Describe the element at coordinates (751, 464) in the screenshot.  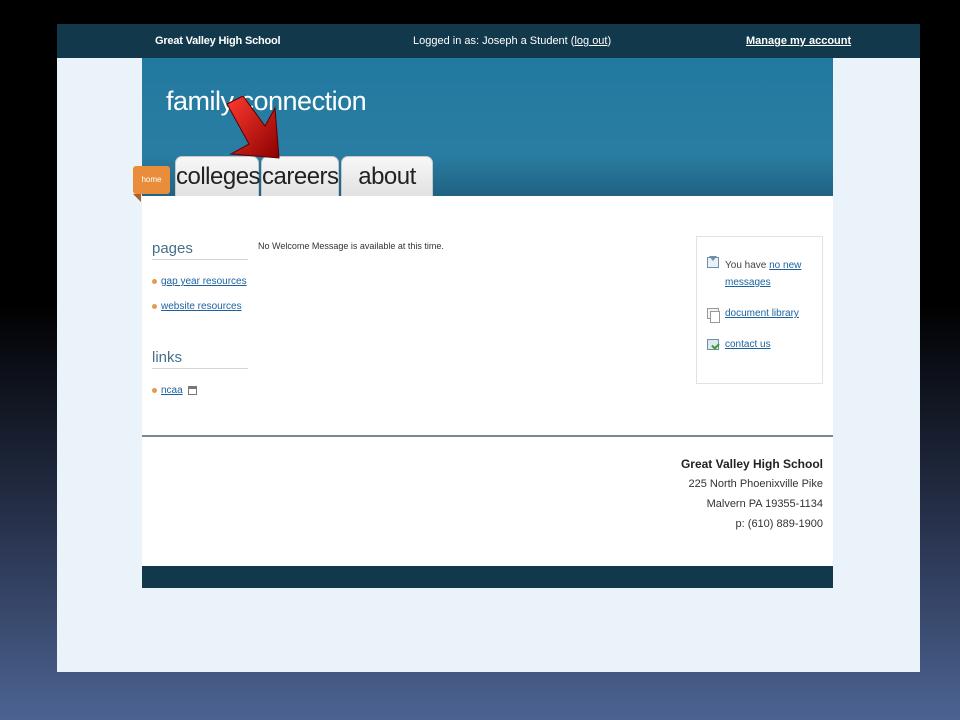
I see `footer-school-name: Great Valley High School` at that location.